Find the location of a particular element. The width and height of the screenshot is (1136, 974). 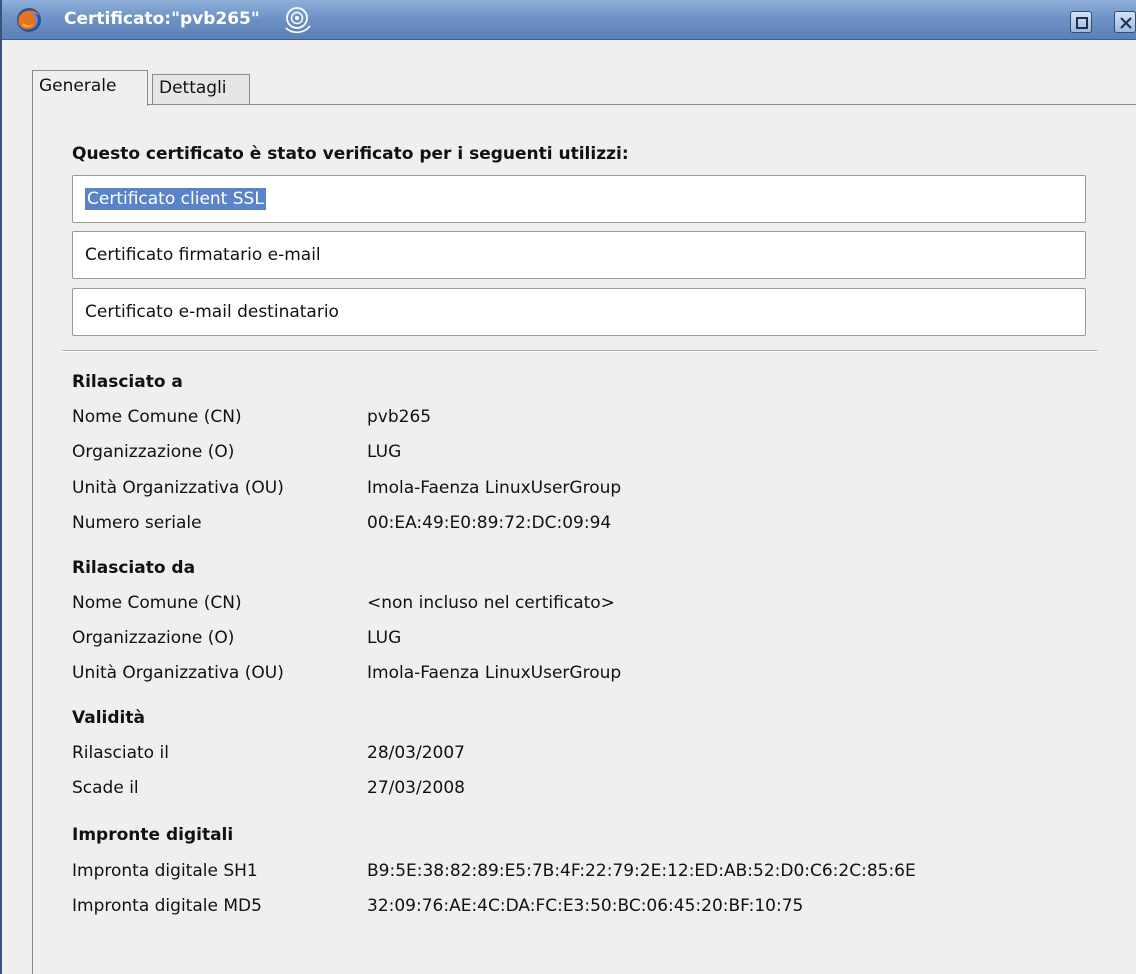

value-issued-by-cn: <non incluso nel certificato> is located at coordinates (491, 603).